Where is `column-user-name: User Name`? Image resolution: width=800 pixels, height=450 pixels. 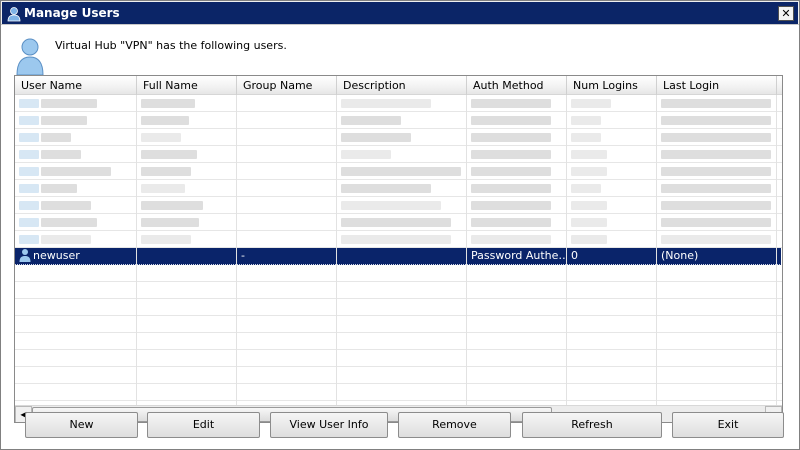
column-user-name: User Name is located at coordinates (76, 85).